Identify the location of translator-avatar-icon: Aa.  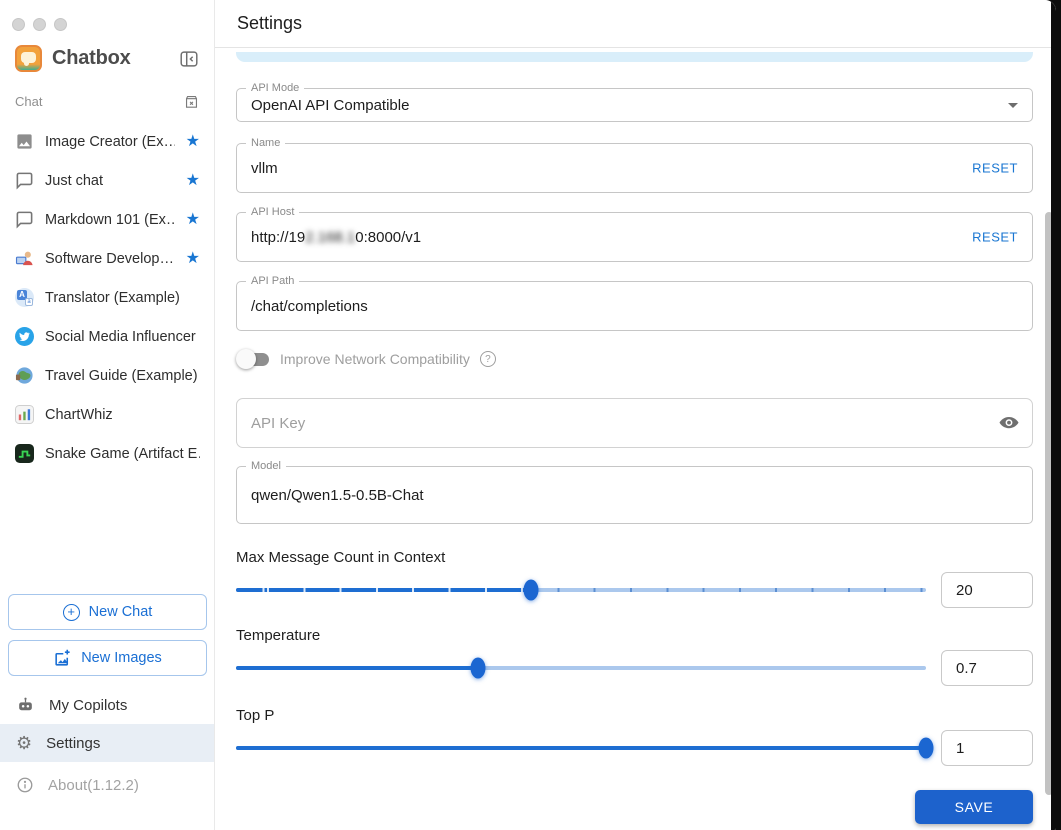
(24, 297).